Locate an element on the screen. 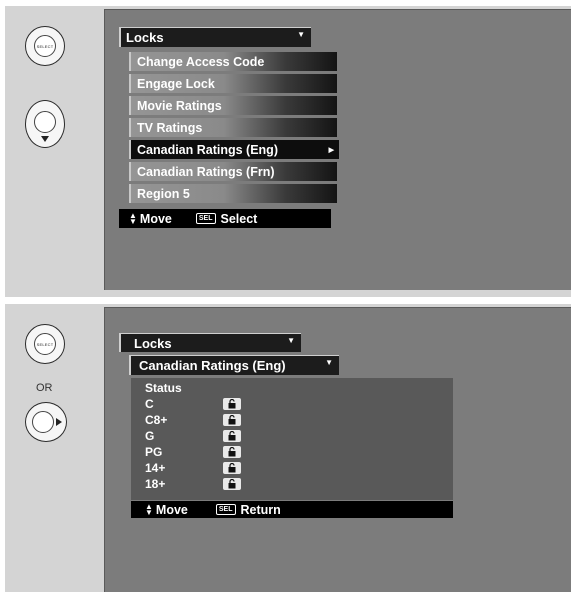  or-label: OR is located at coordinates (44, 388).